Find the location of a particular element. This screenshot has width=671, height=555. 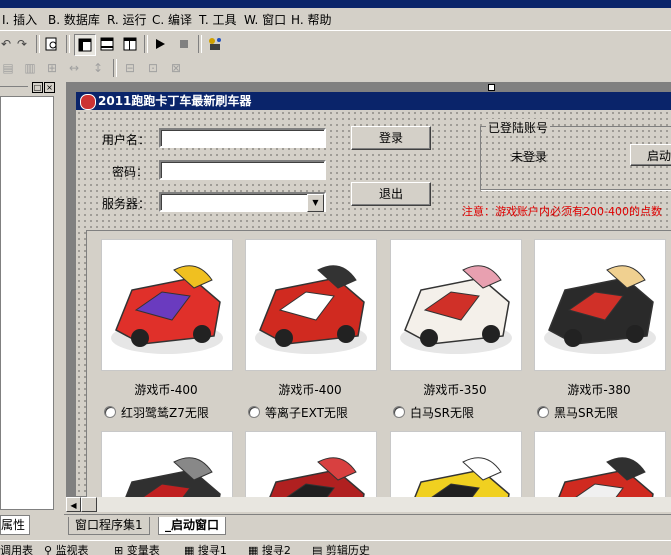

form-title: 2011跑跑卡丁车最新刷车器 is located at coordinates (175, 101).